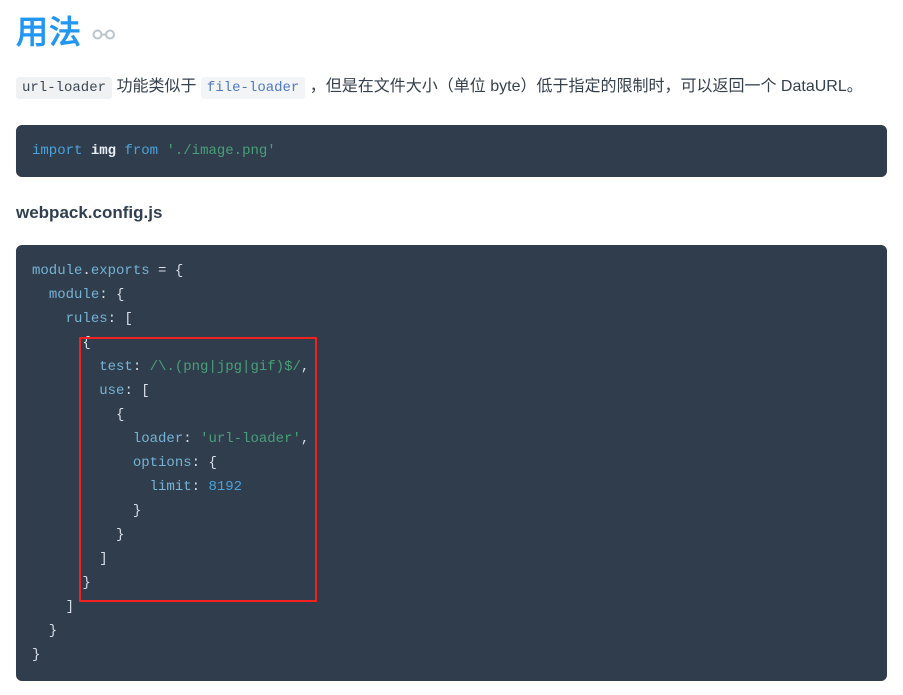 The width and height of the screenshot is (903, 695). Describe the element at coordinates (86, 319) in the screenshot. I see `code-token: rules` at that location.